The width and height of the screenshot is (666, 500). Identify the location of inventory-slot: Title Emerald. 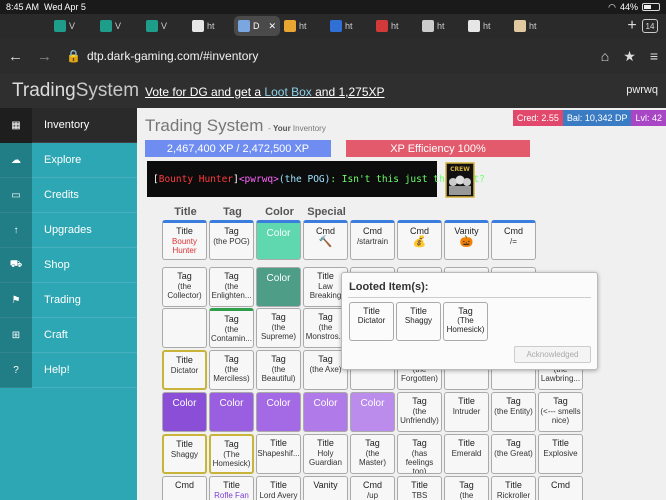
(466, 454).